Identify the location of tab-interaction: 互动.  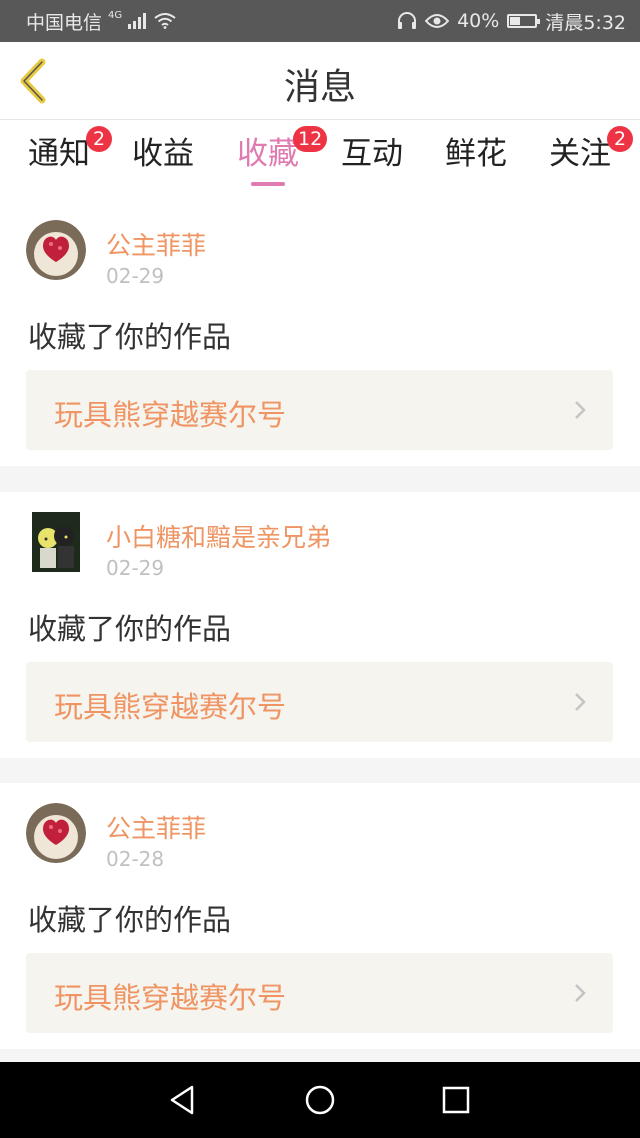
(372, 164).